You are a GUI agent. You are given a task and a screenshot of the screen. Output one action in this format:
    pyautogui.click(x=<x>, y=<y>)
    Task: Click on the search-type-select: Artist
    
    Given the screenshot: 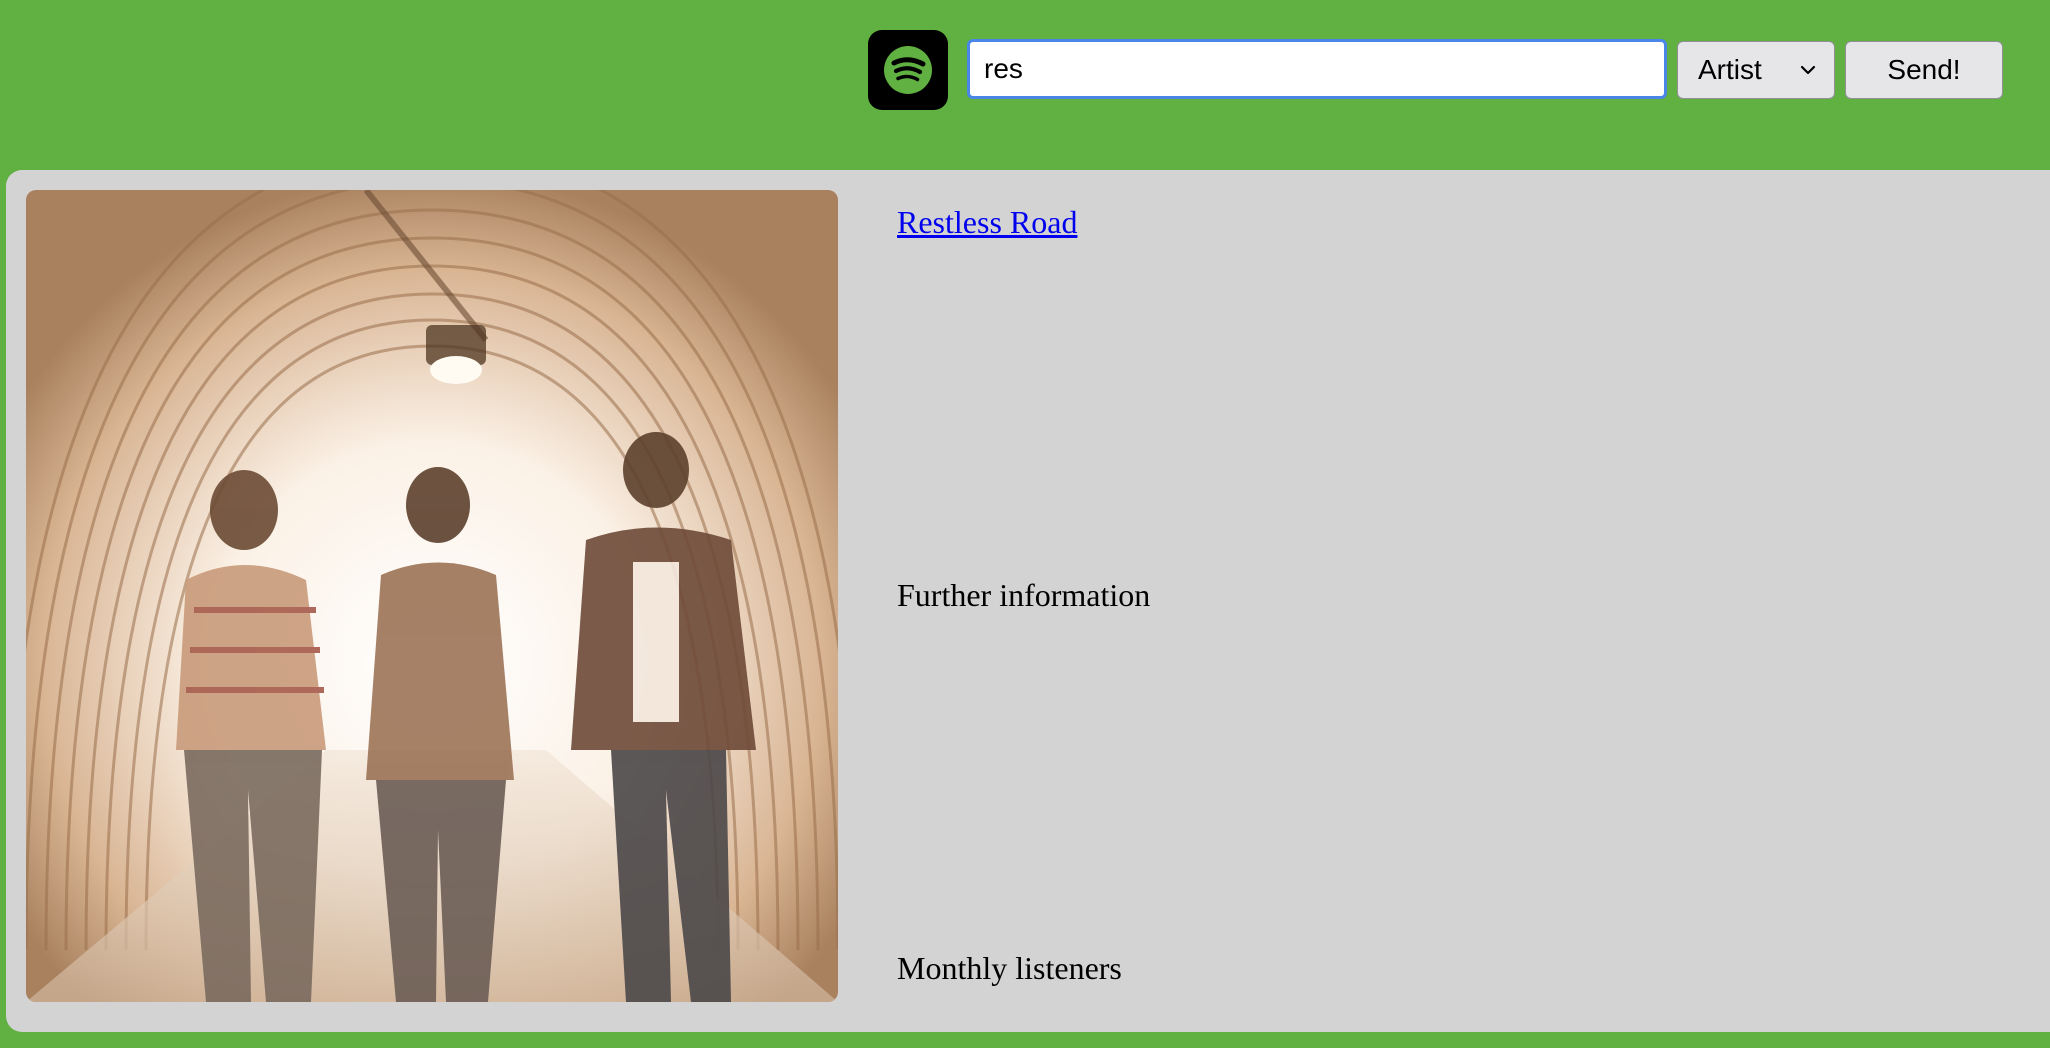 What is the action you would take?
    pyautogui.click(x=1756, y=70)
    